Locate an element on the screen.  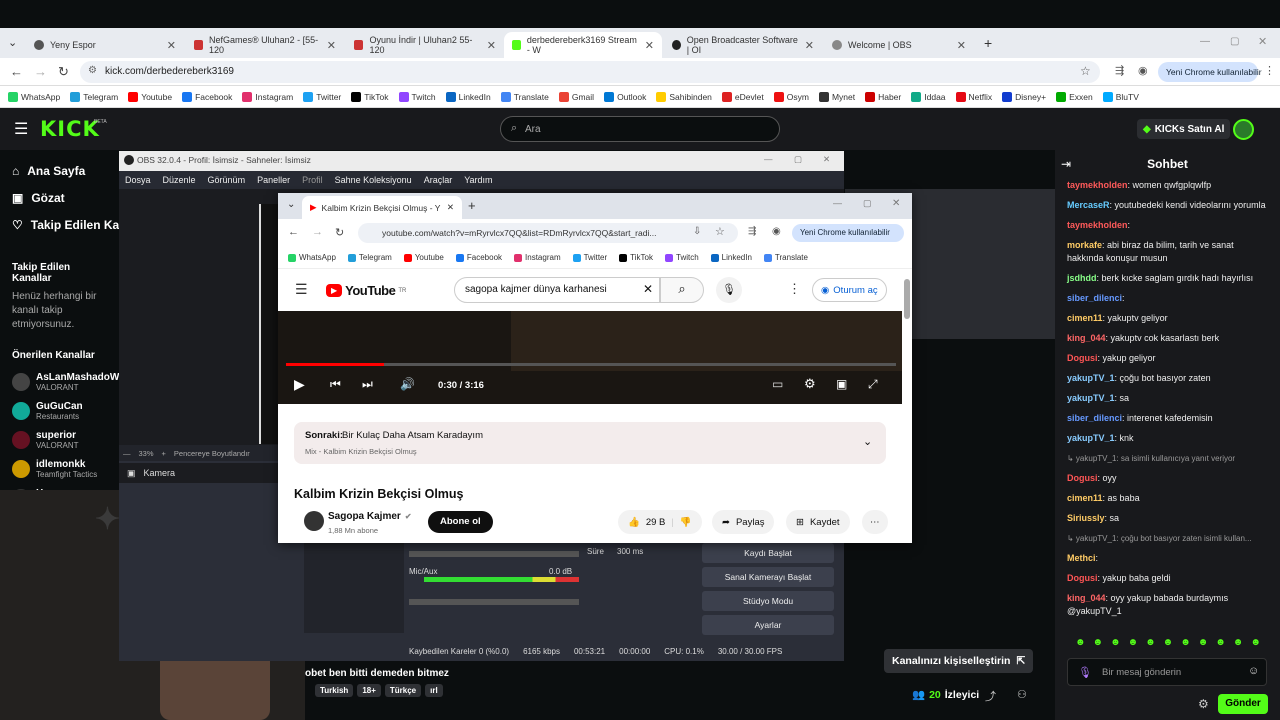
bookmark-item: Disney+ is located at coordinates (1024, 96).